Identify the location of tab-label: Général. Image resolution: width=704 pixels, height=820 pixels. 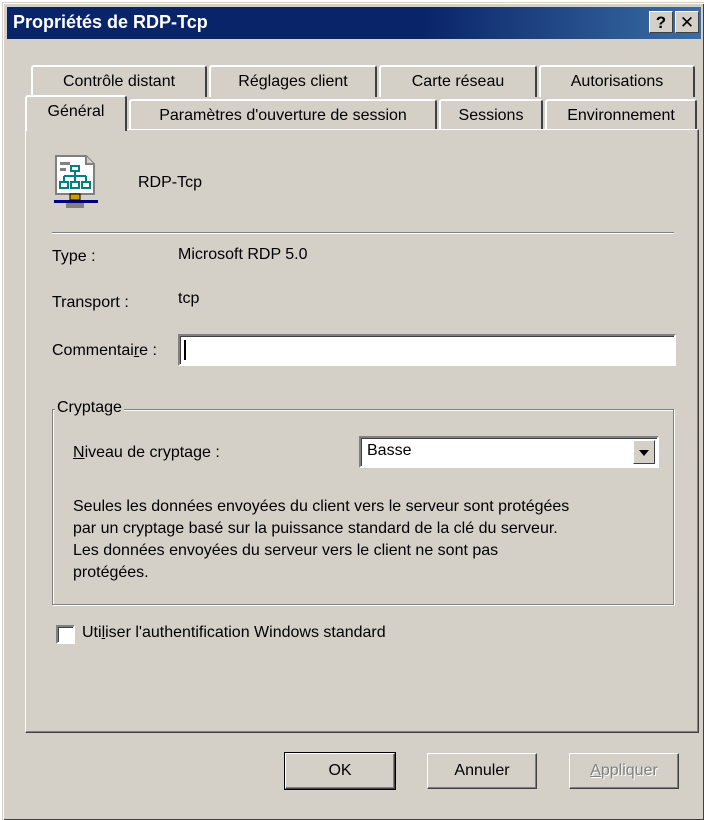
(76, 111).